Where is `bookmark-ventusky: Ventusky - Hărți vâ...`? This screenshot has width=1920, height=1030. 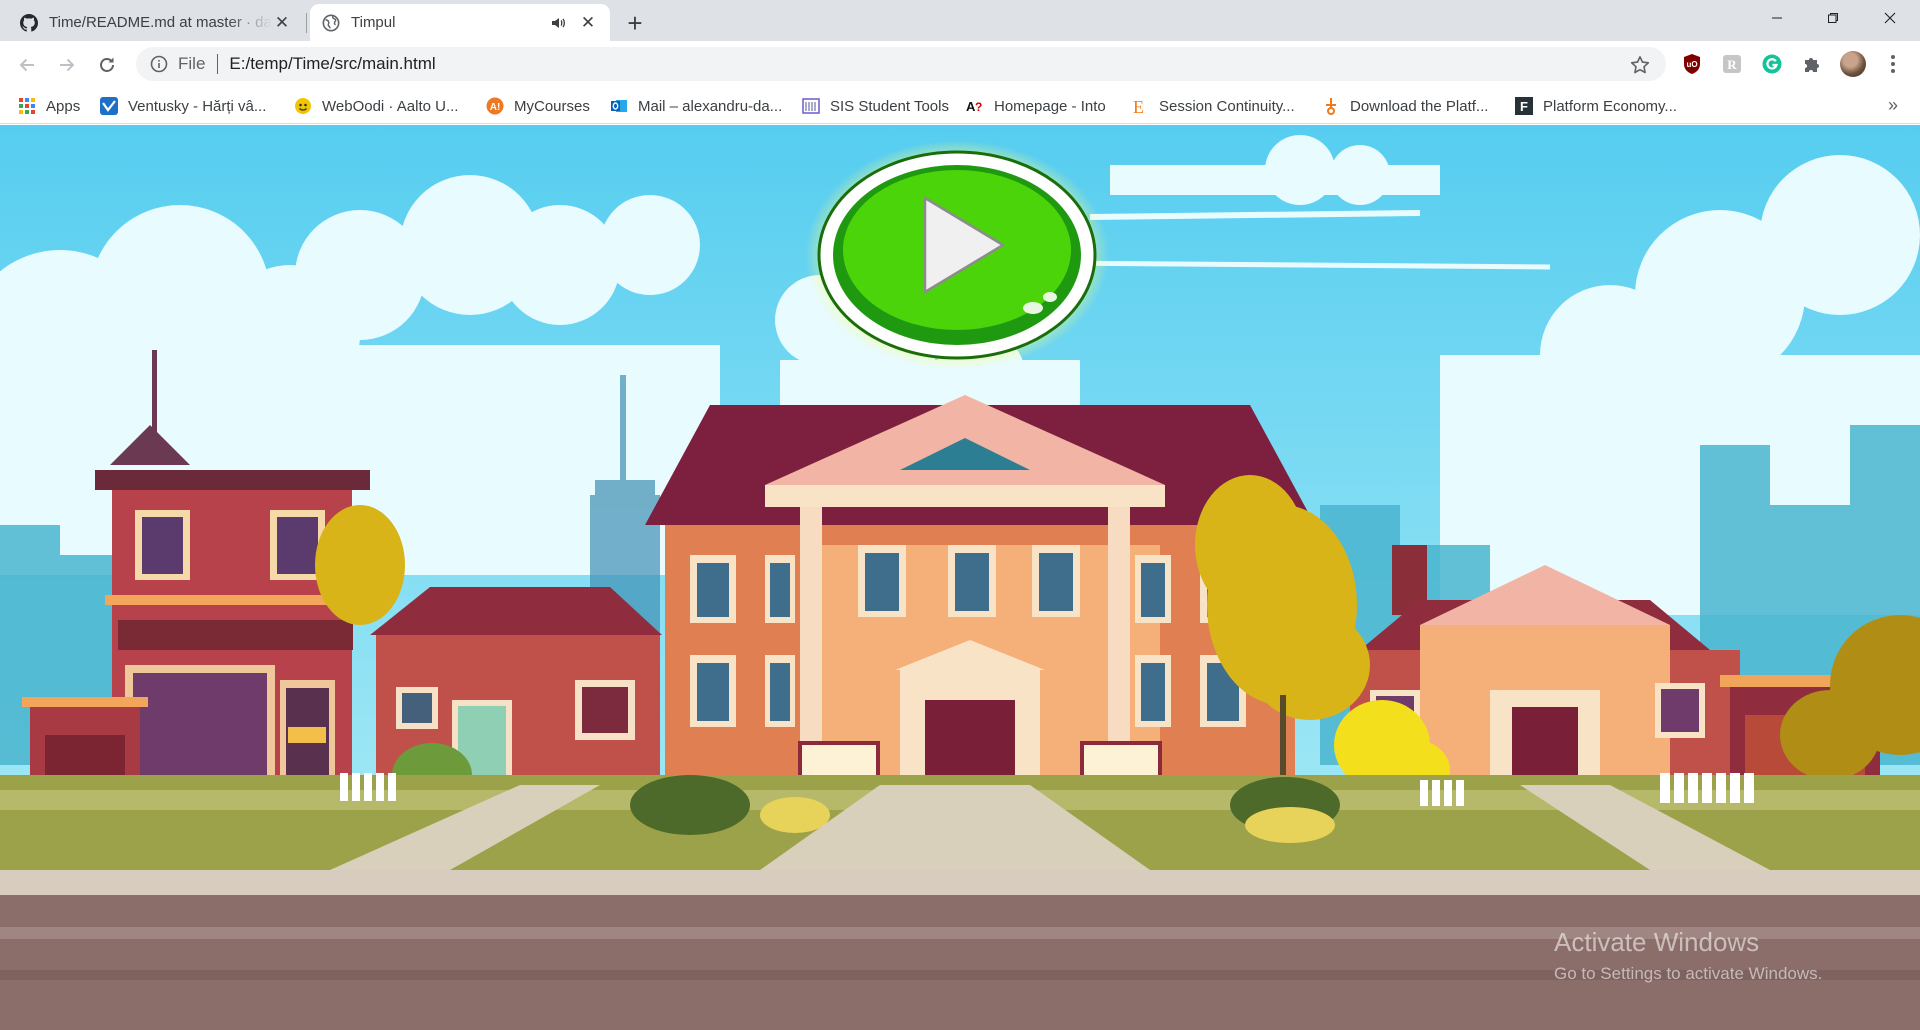
bookmark-ventusky: Ventusky - Hărți vâ... is located at coordinates (183, 106).